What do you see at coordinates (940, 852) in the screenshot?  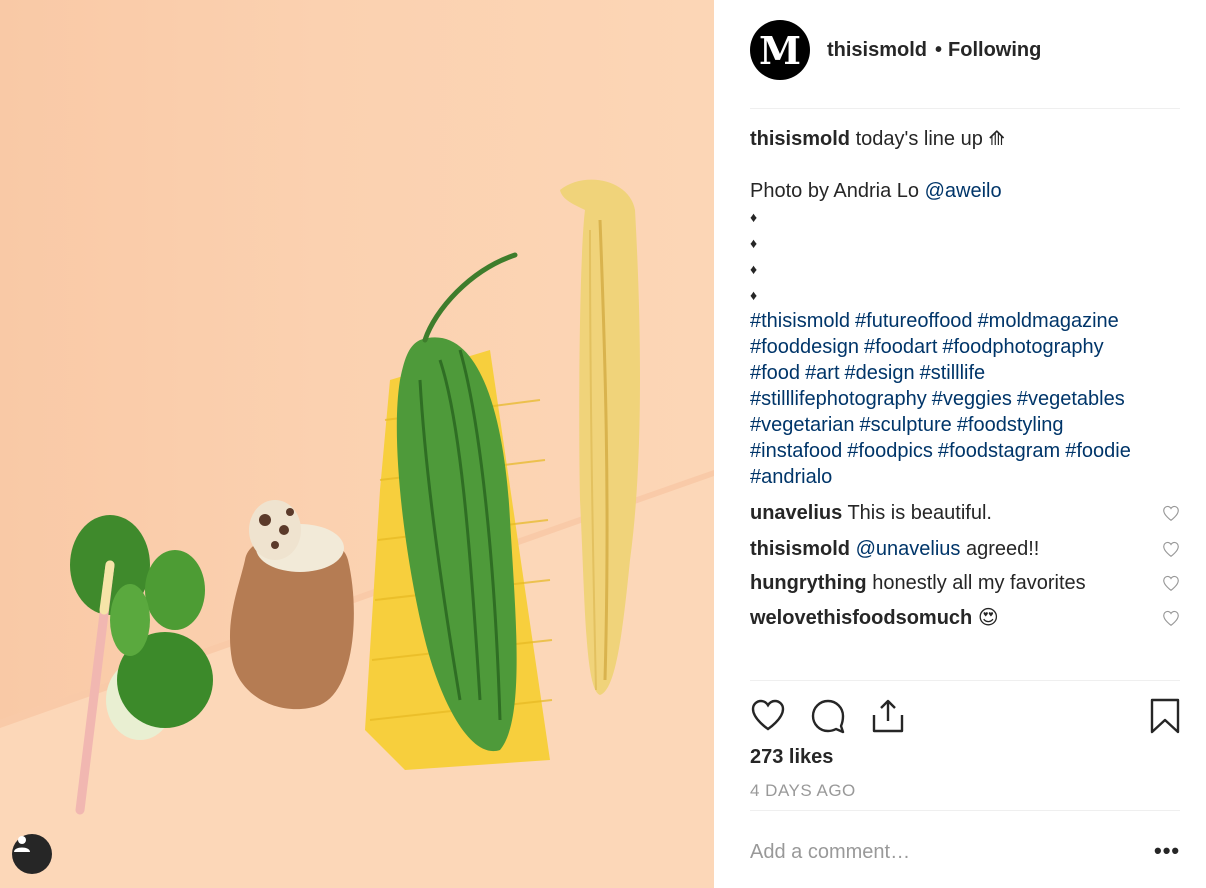 I see `add-comment-input` at bounding box center [940, 852].